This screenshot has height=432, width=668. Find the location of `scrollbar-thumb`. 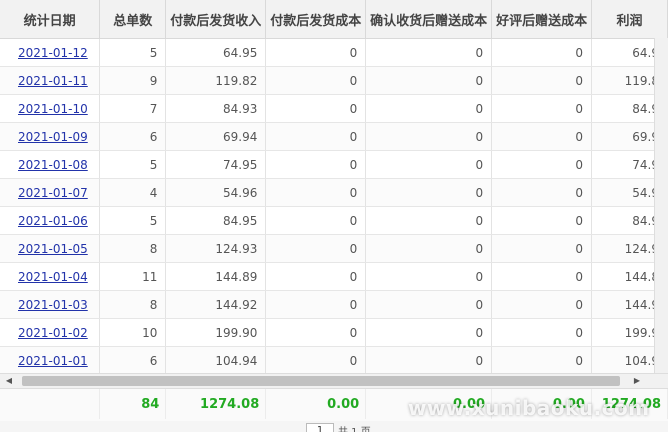

scrollbar-thumb is located at coordinates (321, 381).